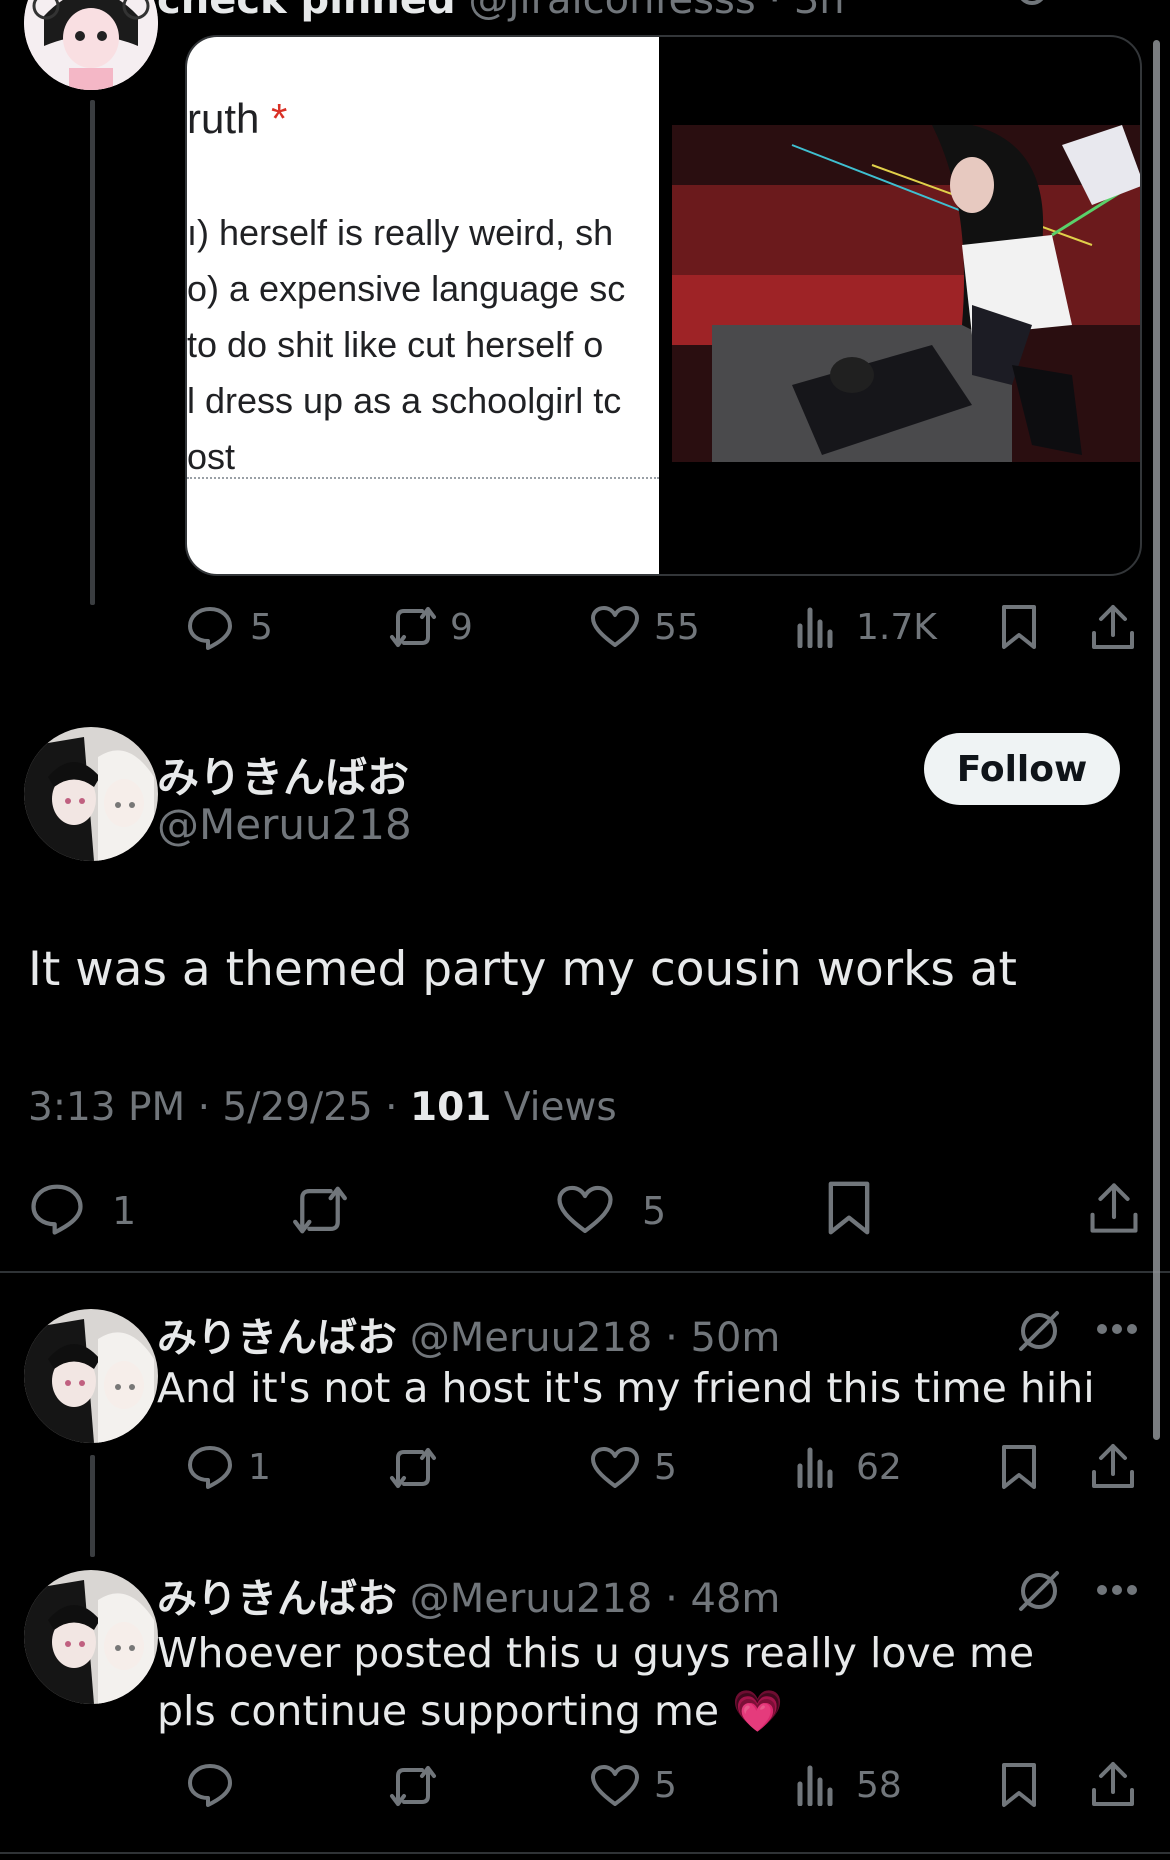 The image size is (1170, 1860). What do you see at coordinates (423, 478) in the screenshot?
I see `form-underline` at bounding box center [423, 478].